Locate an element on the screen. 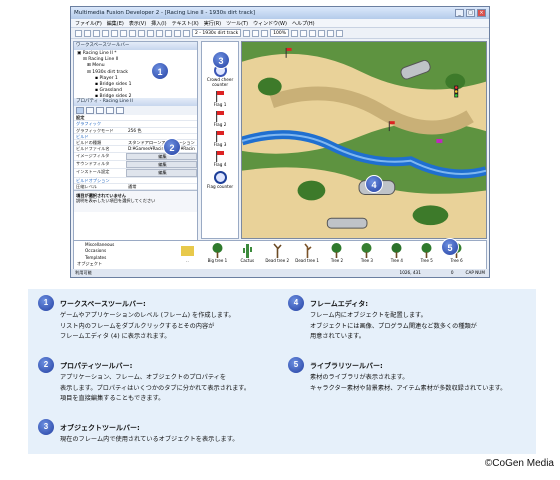  undo-icon is located at coordinates (132, 33).